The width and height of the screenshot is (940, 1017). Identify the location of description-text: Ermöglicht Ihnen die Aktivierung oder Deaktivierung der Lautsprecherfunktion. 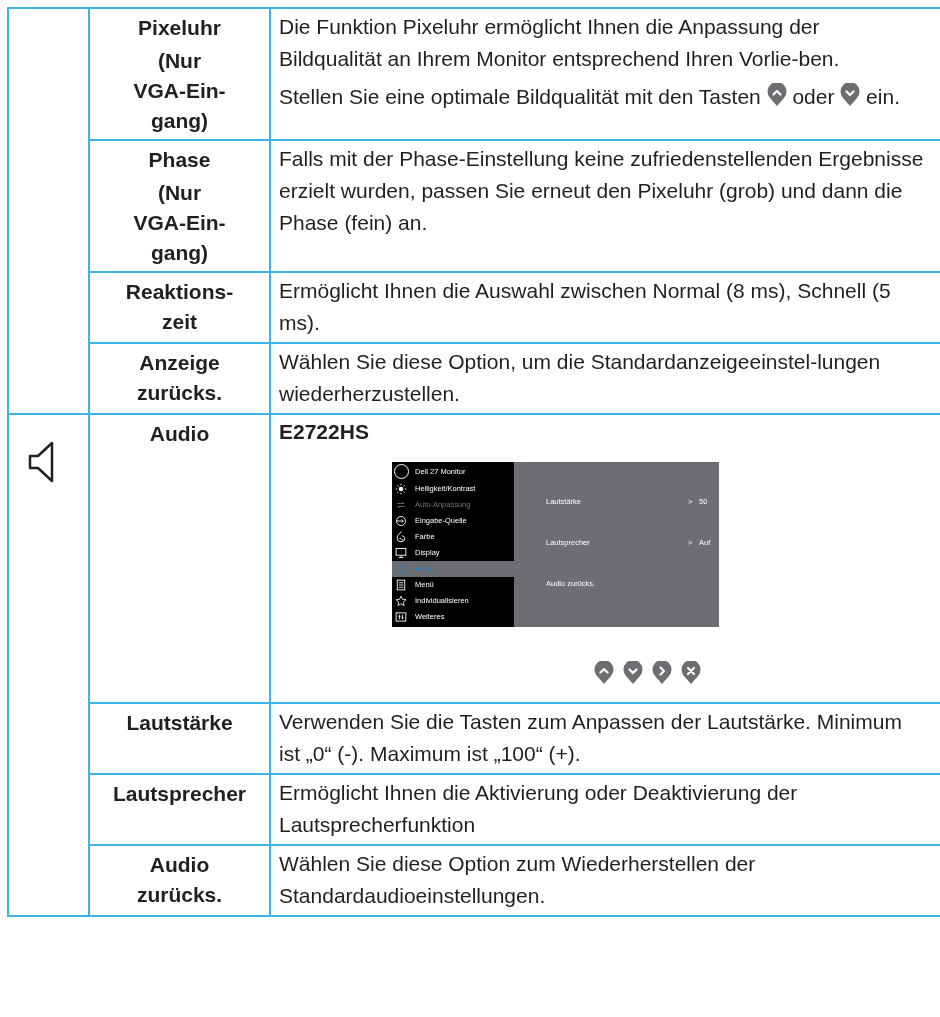
(539, 809).